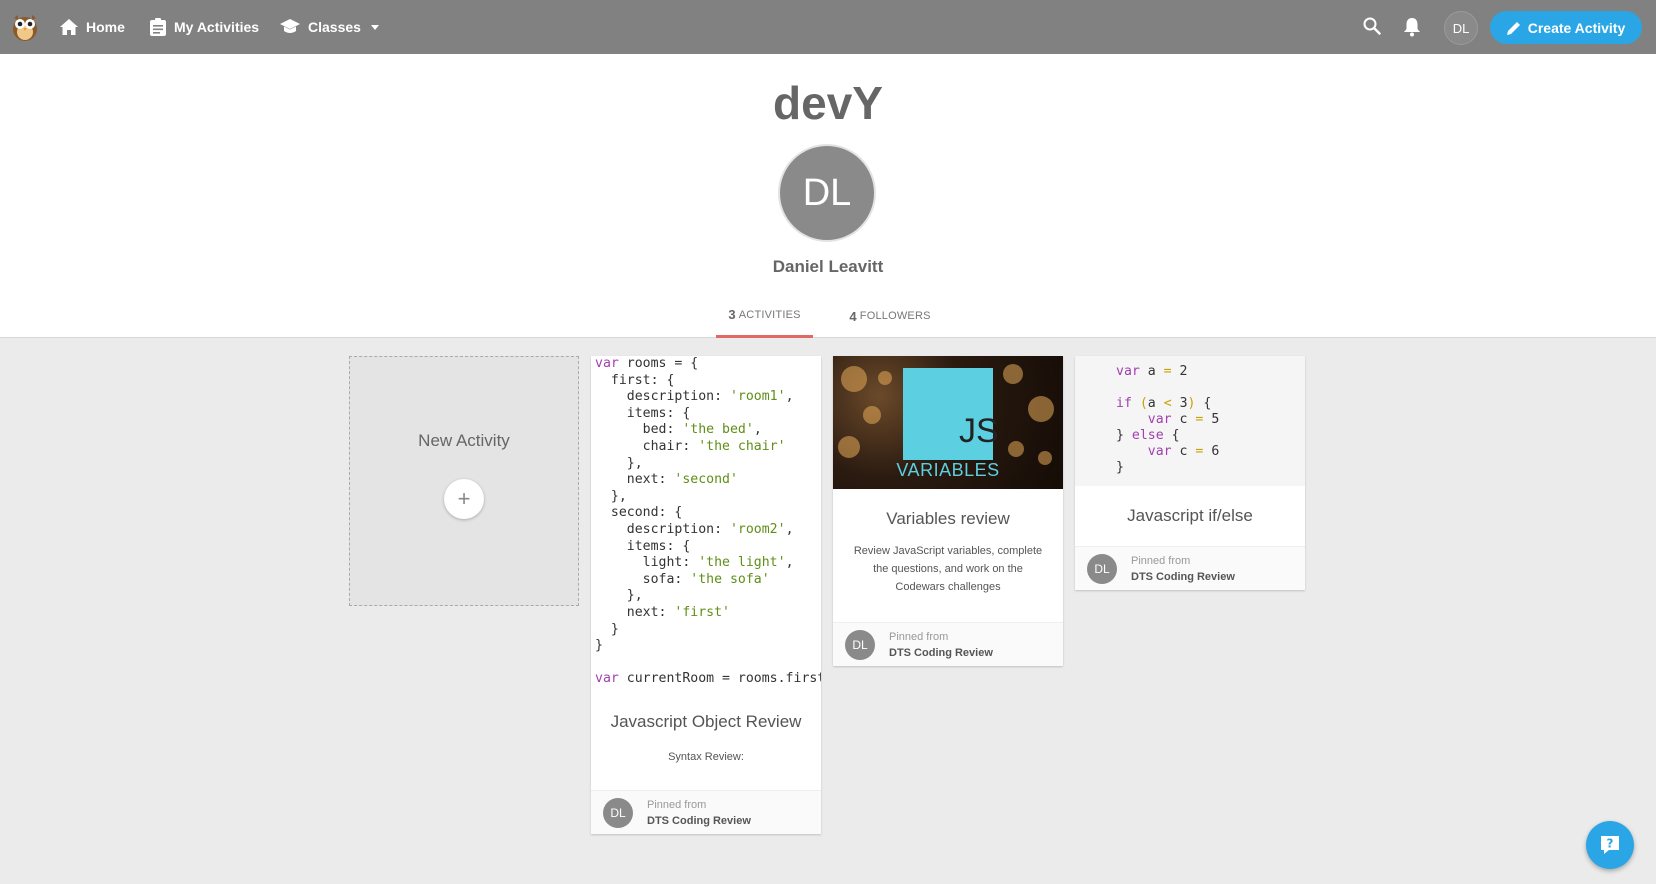 Image resolution: width=1656 pixels, height=884 pixels. Describe the element at coordinates (105, 27) in the screenshot. I see `nav-home-label: Home` at that location.